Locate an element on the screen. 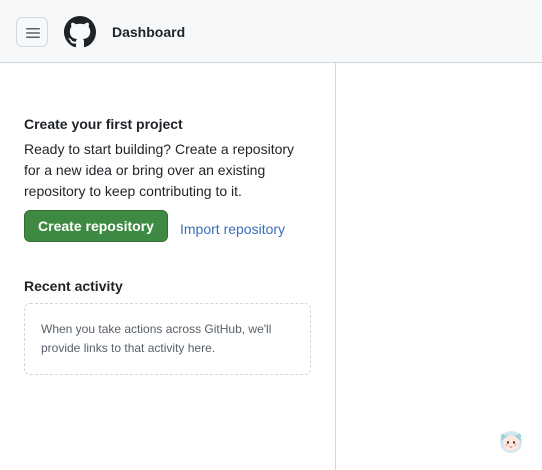  create-repository-button: Create repository is located at coordinates (96, 226).